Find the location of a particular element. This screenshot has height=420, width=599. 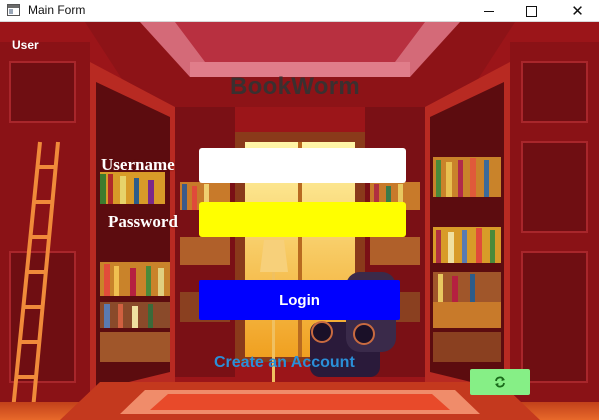

maximize-button is located at coordinates (531, 11).